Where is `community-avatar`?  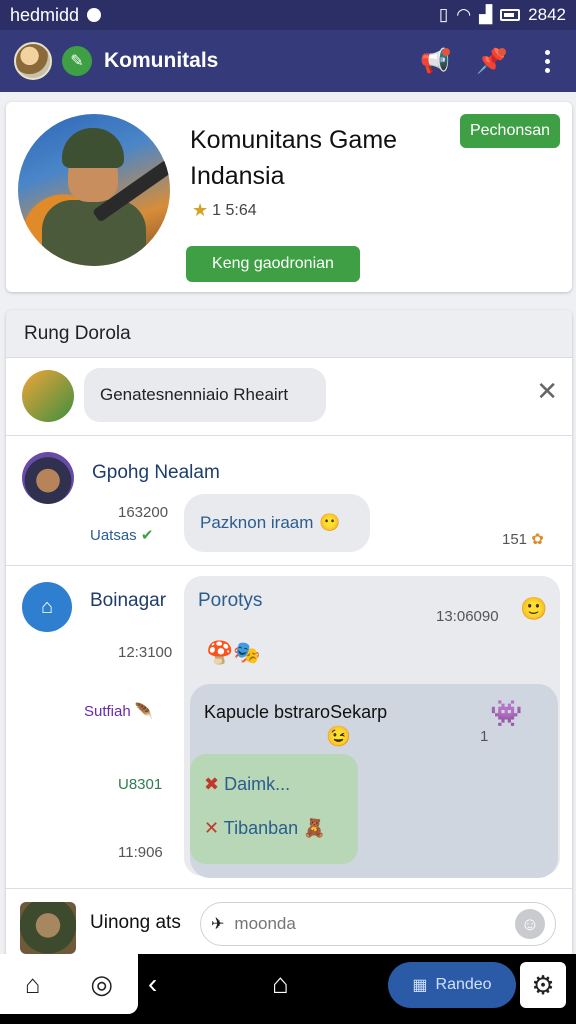 community-avatar is located at coordinates (94, 190).